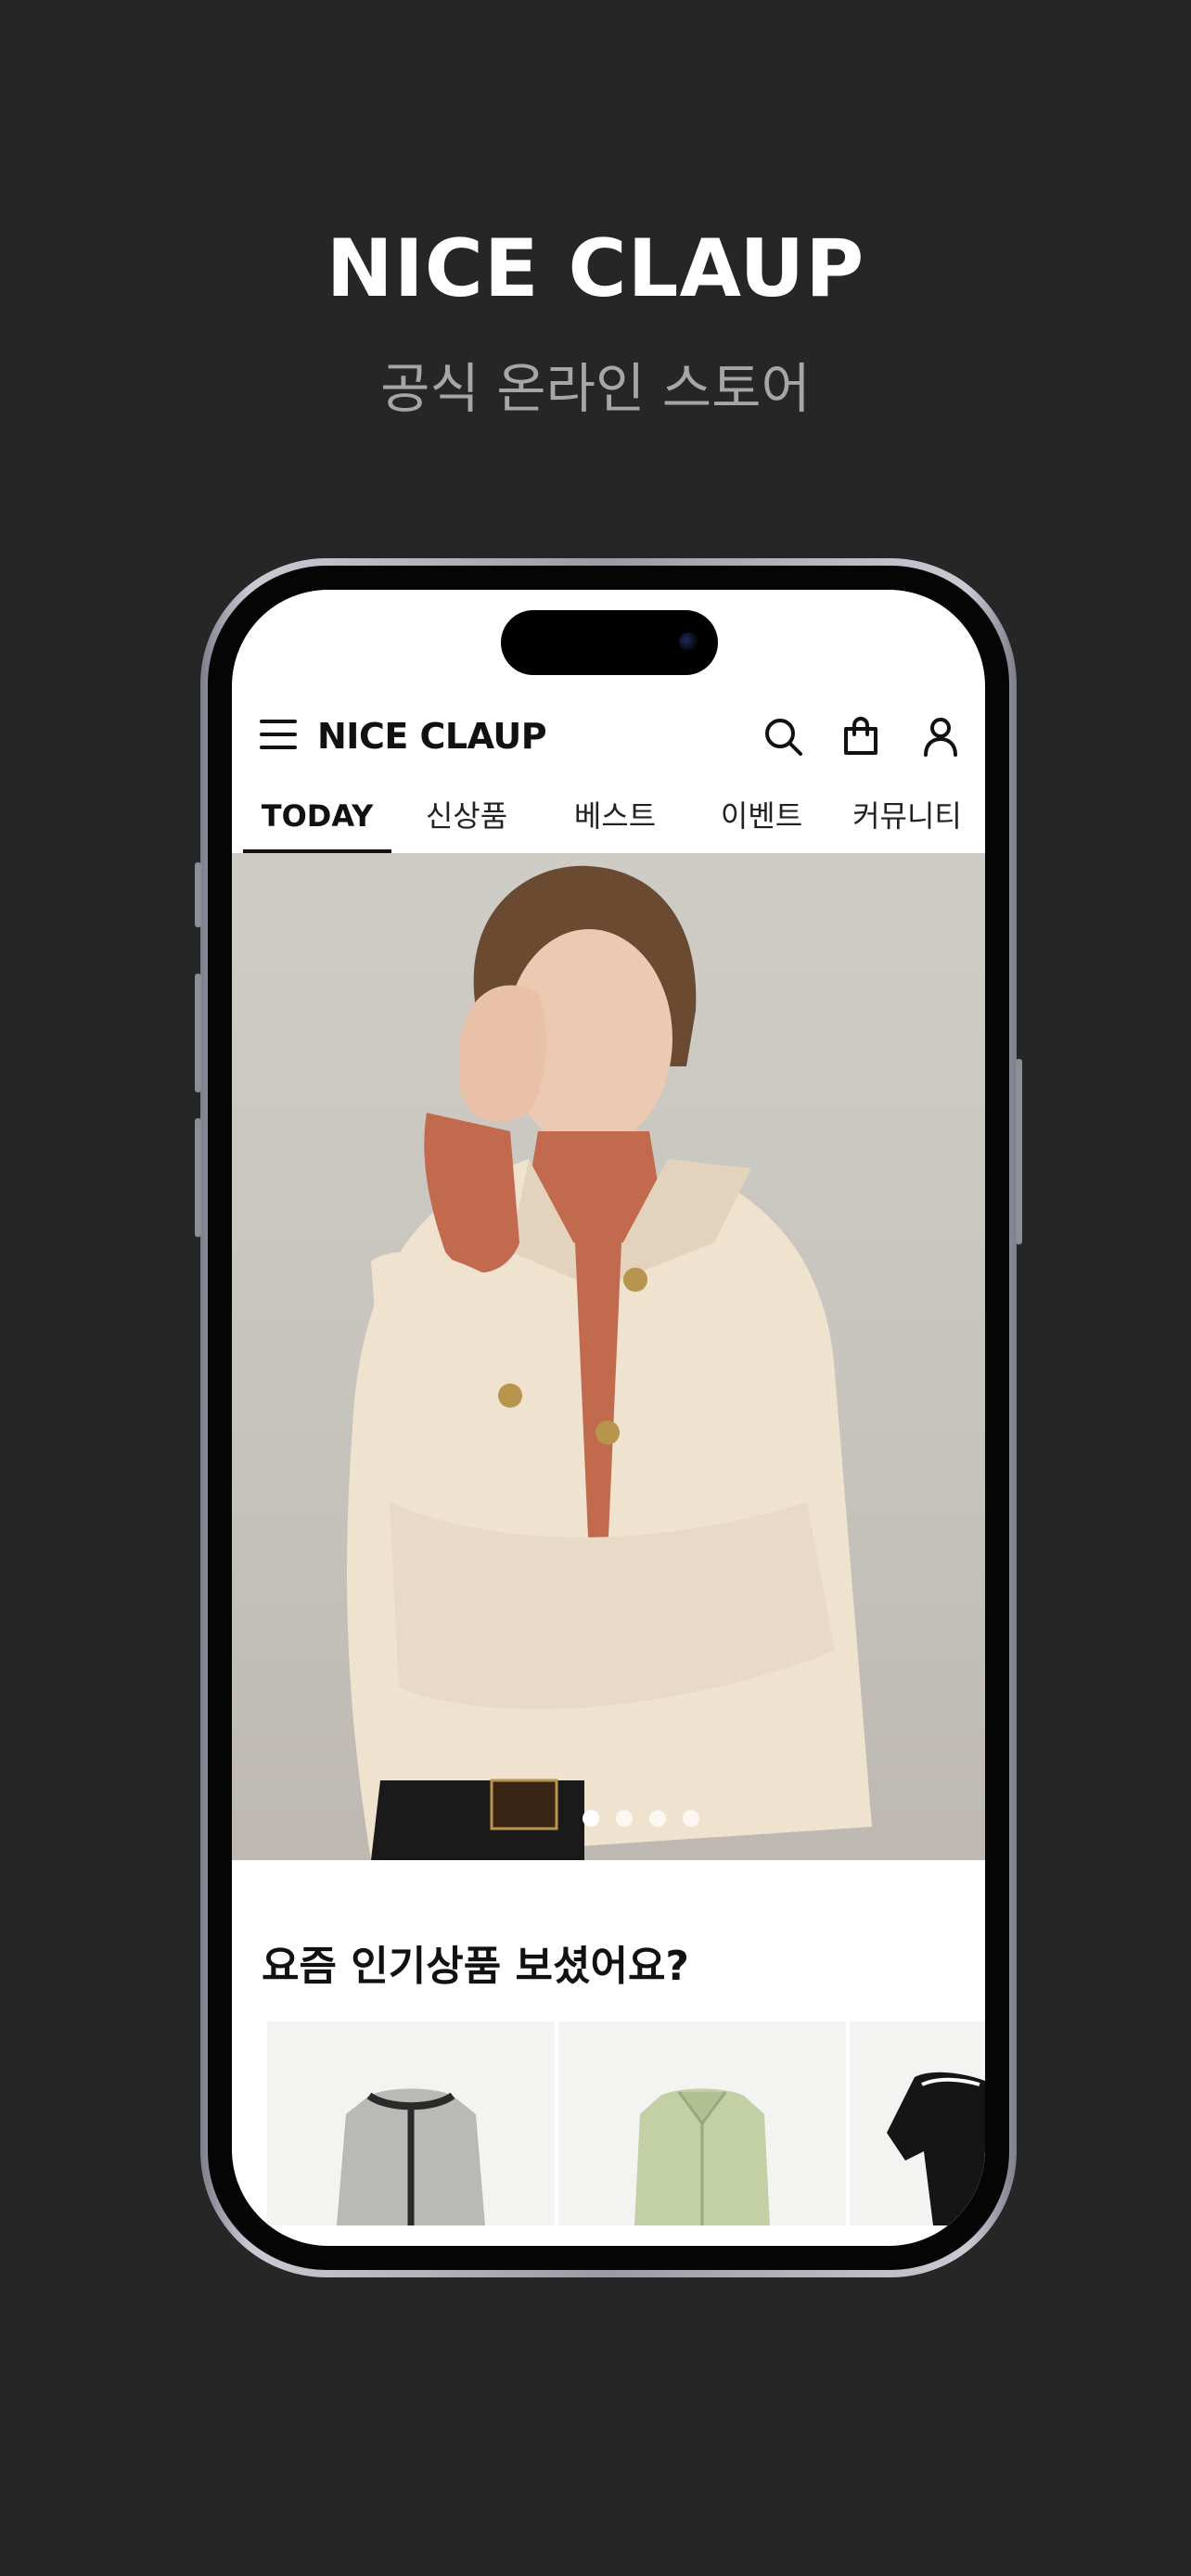 The width and height of the screenshot is (1191, 2576). What do you see at coordinates (432, 736) in the screenshot?
I see `brand-logo: NICE CLAUP` at bounding box center [432, 736].